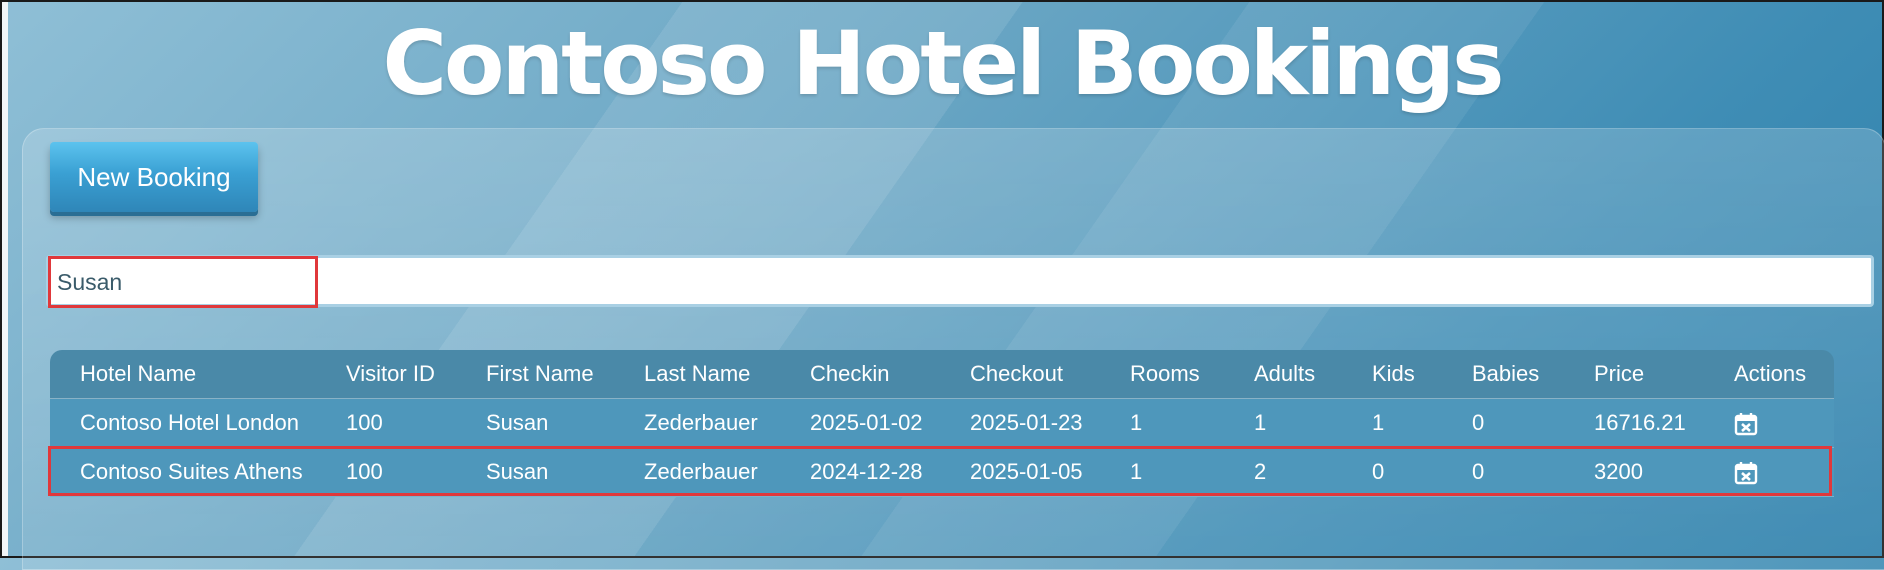  What do you see at coordinates (154, 177) in the screenshot?
I see `new-booking-button: New Booking` at bounding box center [154, 177].